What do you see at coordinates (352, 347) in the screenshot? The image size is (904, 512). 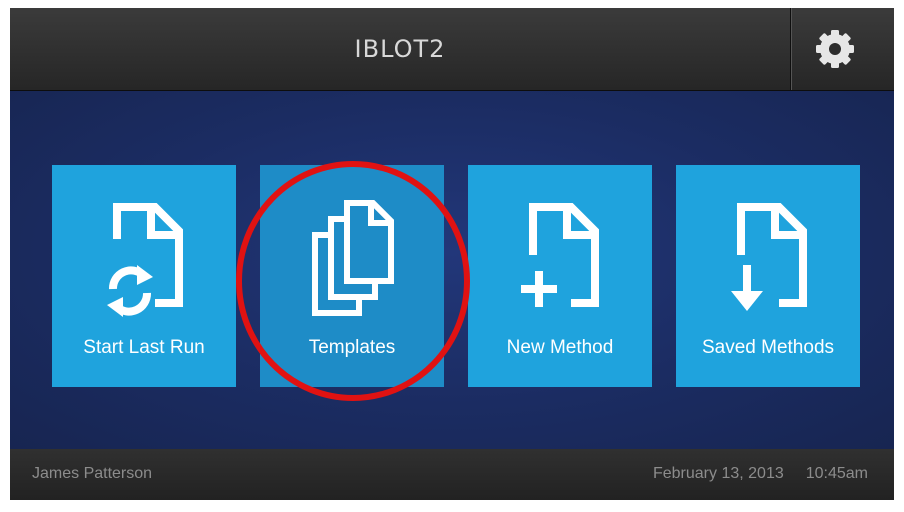 I see `tile-label: Templates` at bounding box center [352, 347].